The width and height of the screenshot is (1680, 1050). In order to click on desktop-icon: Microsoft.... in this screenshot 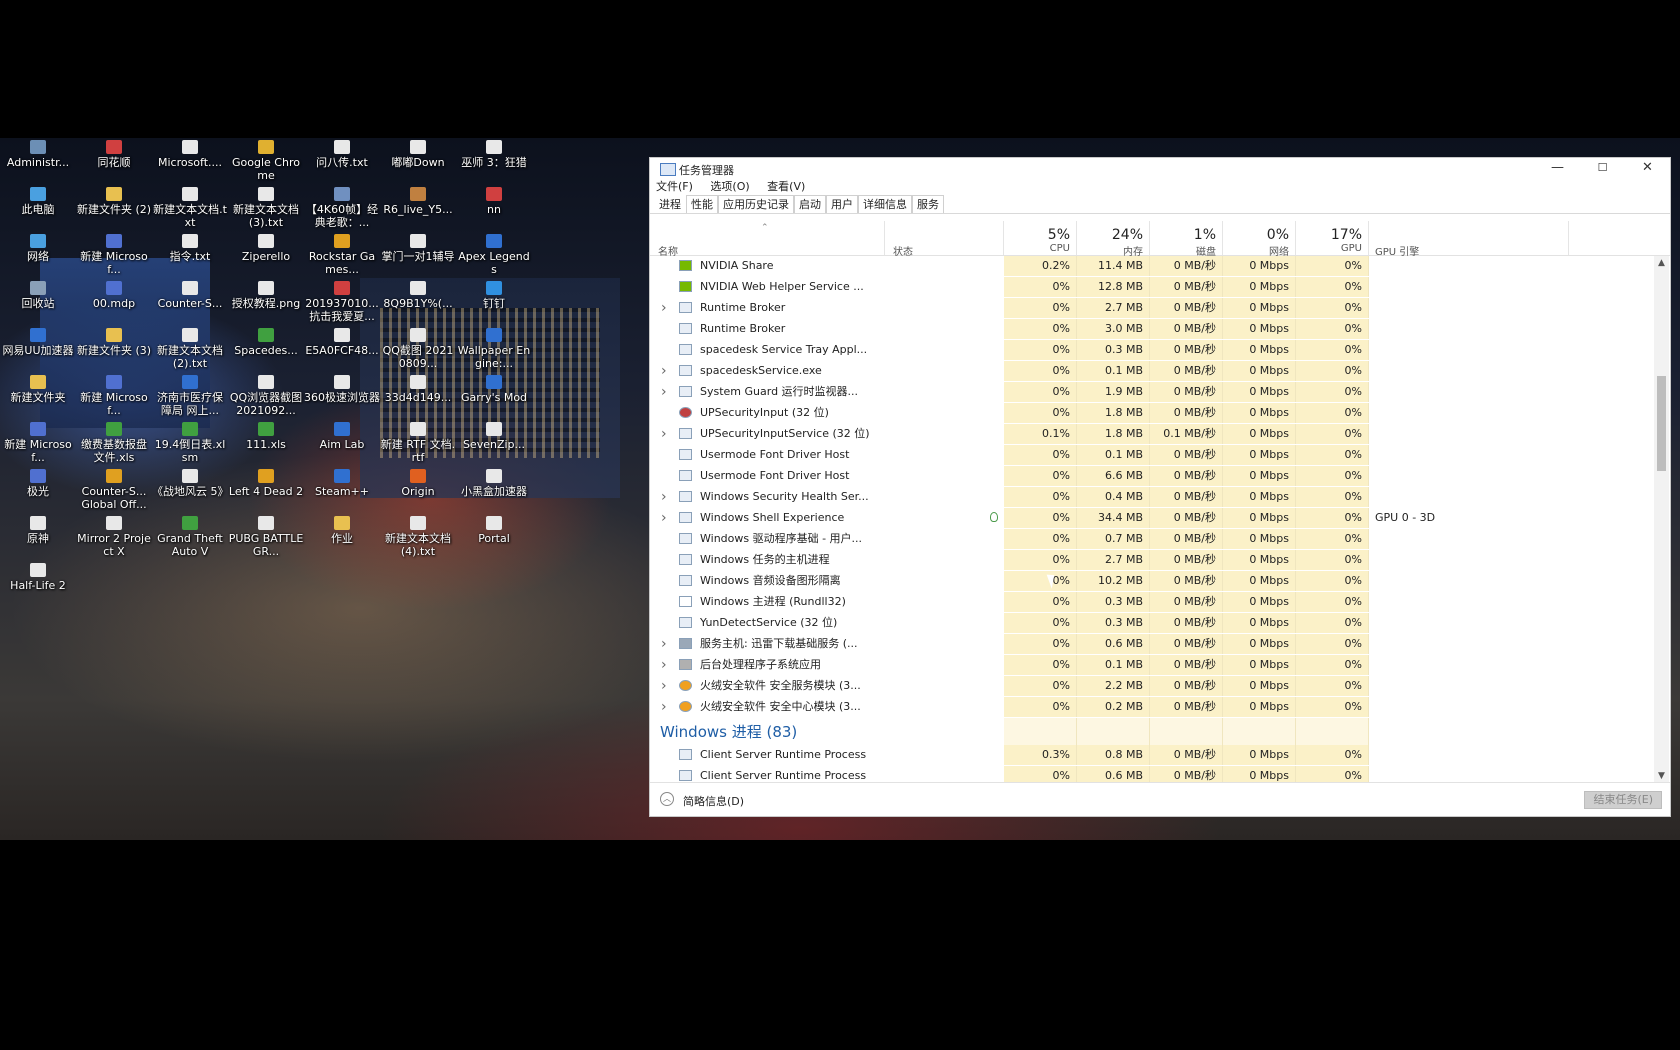, I will do `click(190, 153)`.